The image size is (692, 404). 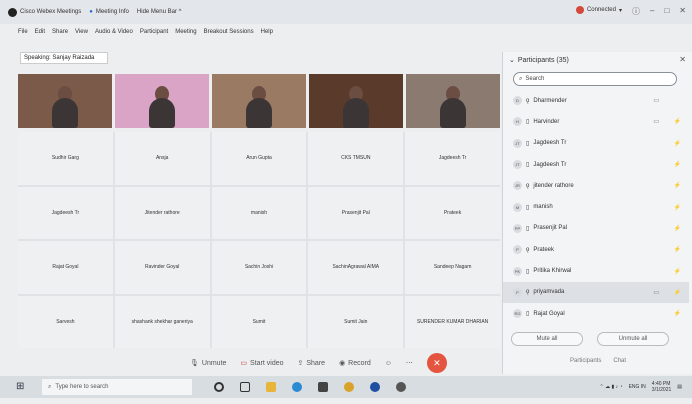 I want to click on menu-meeting: Meeting, so click(x=185, y=32).